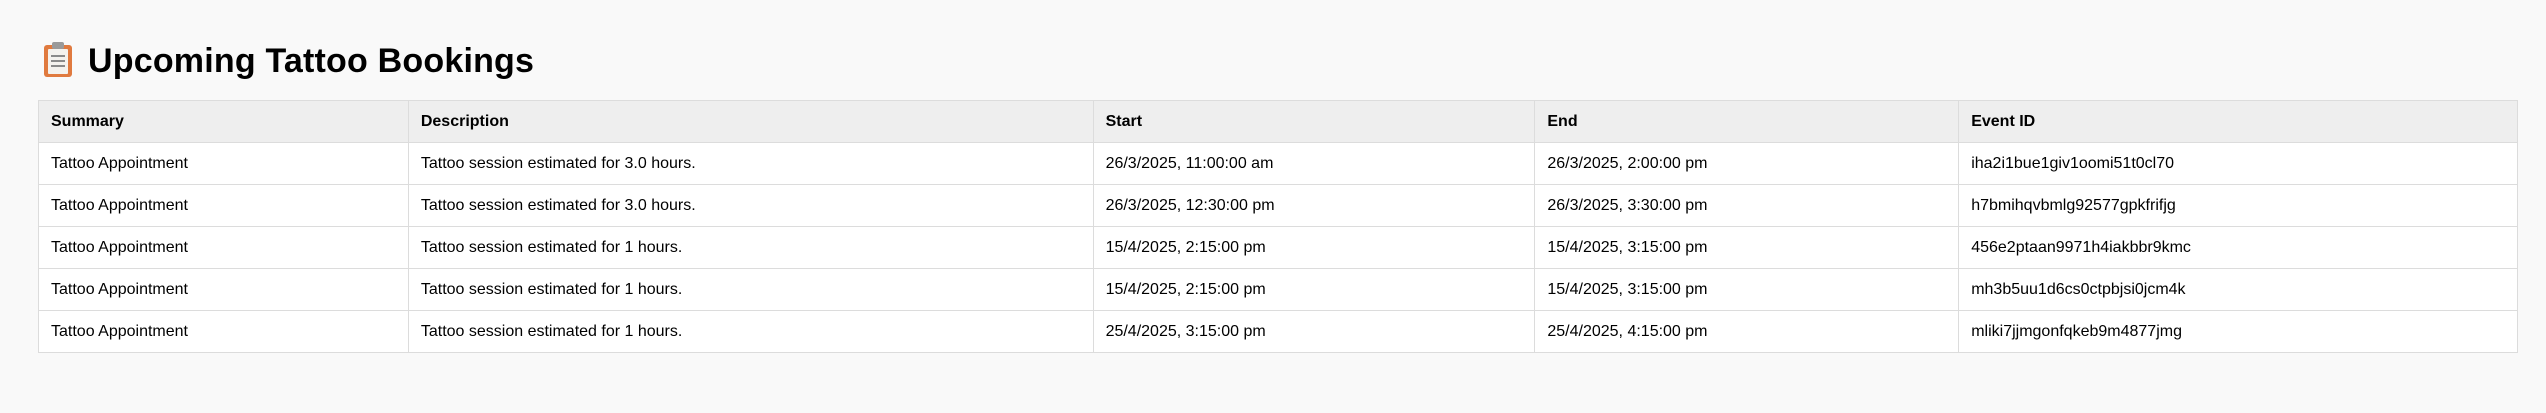 The width and height of the screenshot is (2546, 413). Describe the element at coordinates (1314, 121) in the screenshot. I see `column-header-start: Start` at that location.